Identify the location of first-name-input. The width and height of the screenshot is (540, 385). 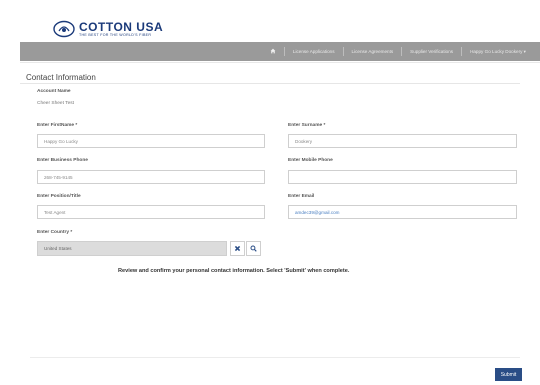
(151, 141).